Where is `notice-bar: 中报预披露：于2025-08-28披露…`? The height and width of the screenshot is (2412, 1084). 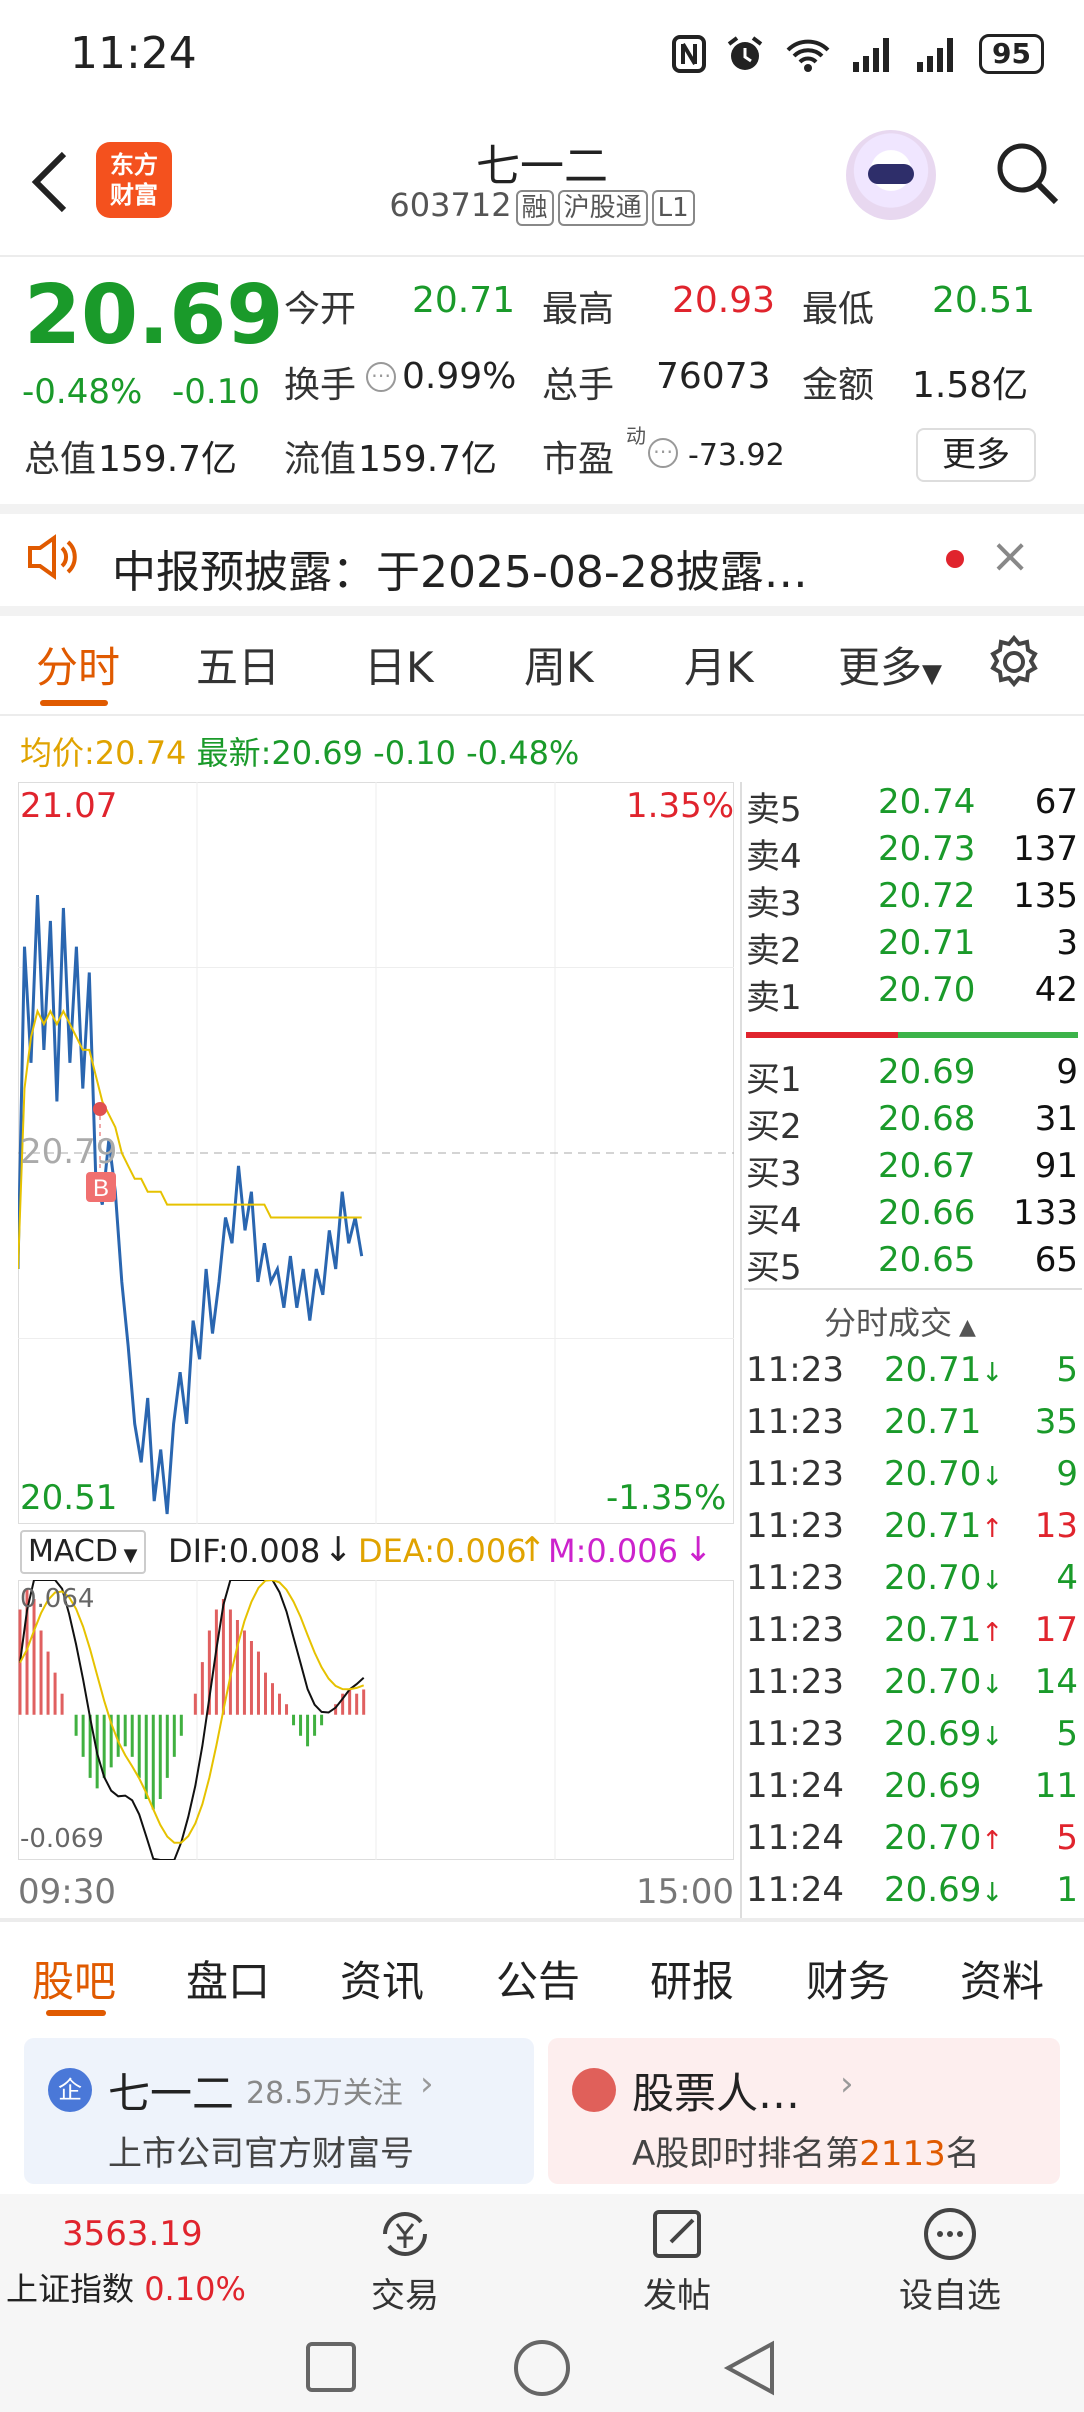 notice-bar: 中报预披露：于2025-08-28披露… is located at coordinates (542, 560).